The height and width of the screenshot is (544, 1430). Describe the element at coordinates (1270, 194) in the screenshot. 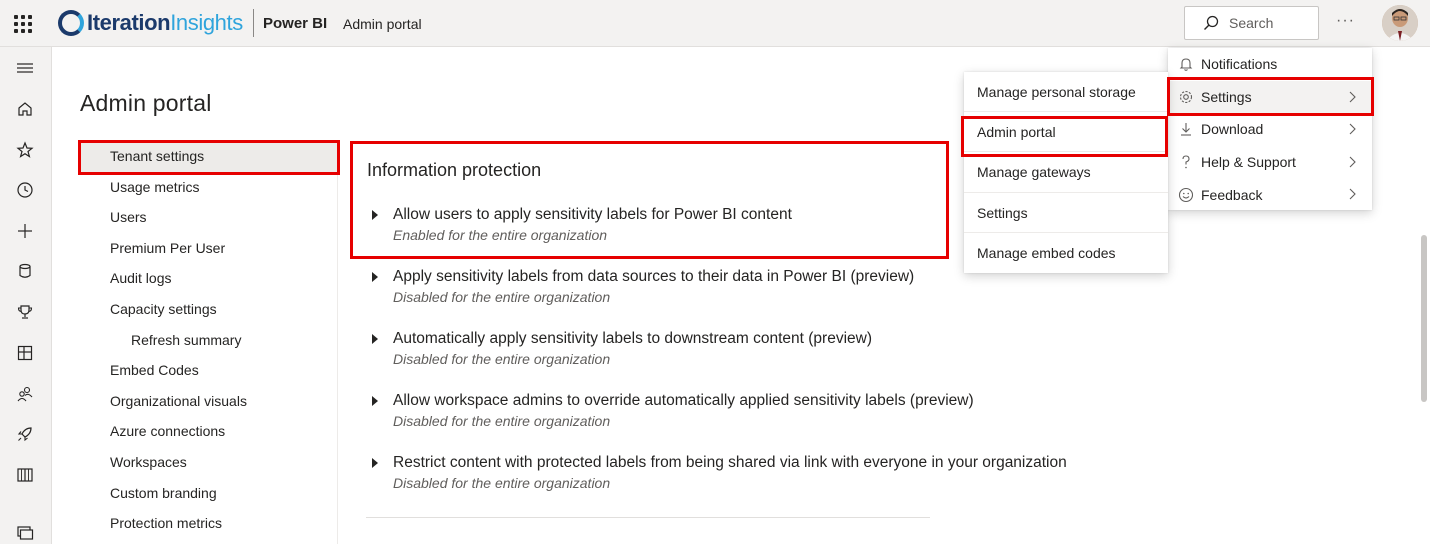

I see `menu-item-feedback: Feedback` at that location.